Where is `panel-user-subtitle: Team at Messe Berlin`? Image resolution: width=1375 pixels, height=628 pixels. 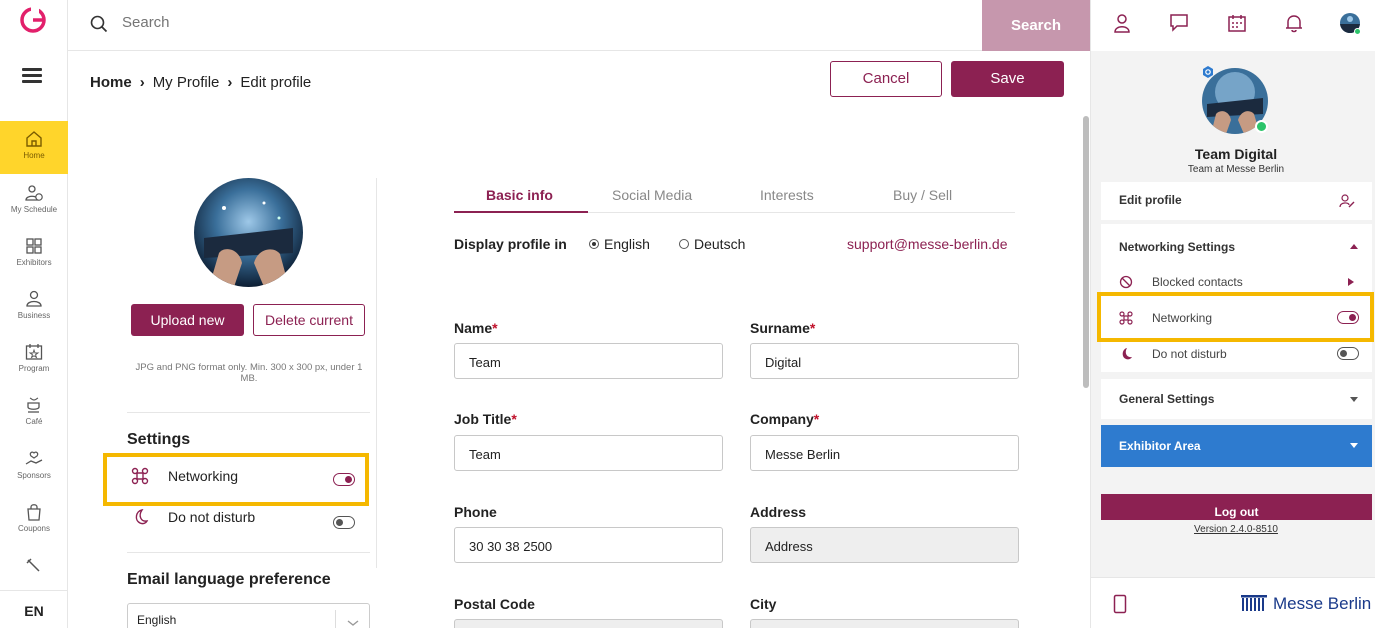
panel-user-subtitle: Team at Messe Berlin is located at coordinates (1236, 169).